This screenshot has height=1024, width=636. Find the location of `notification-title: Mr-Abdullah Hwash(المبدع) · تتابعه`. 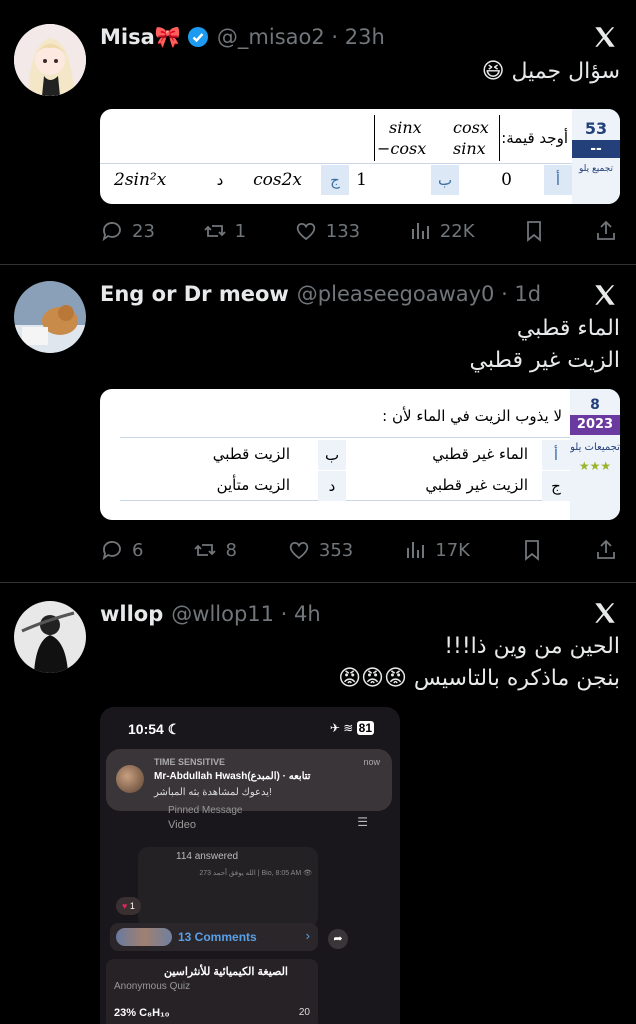

notification-title: Mr-Abdullah Hwash(المبدع) · تتابعه is located at coordinates (232, 776).